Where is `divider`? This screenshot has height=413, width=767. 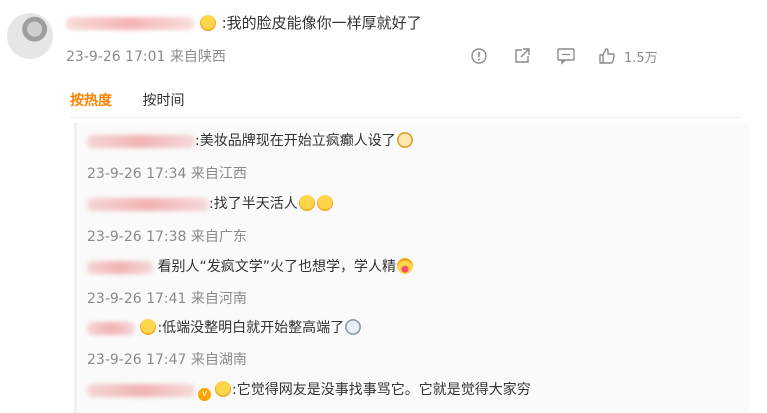
divider is located at coordinates (406, 117).